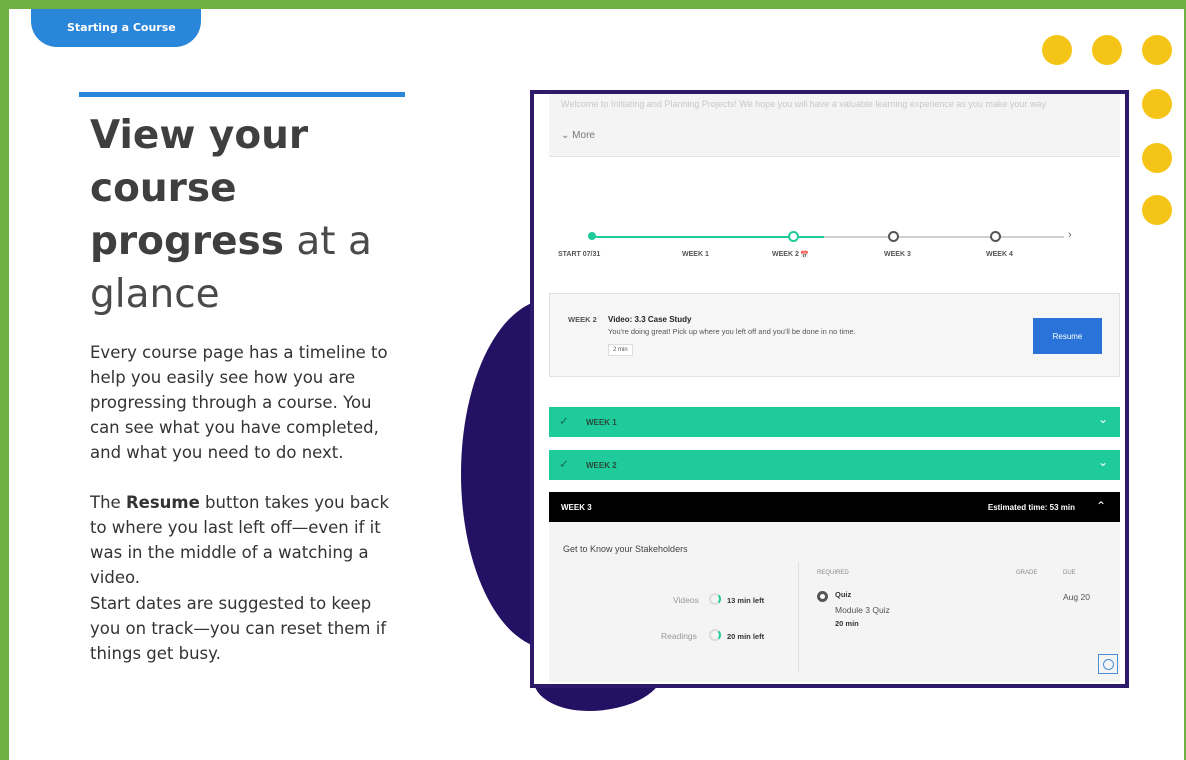  I want to click on week-1-label: WEEK 1, so click(601, 422).